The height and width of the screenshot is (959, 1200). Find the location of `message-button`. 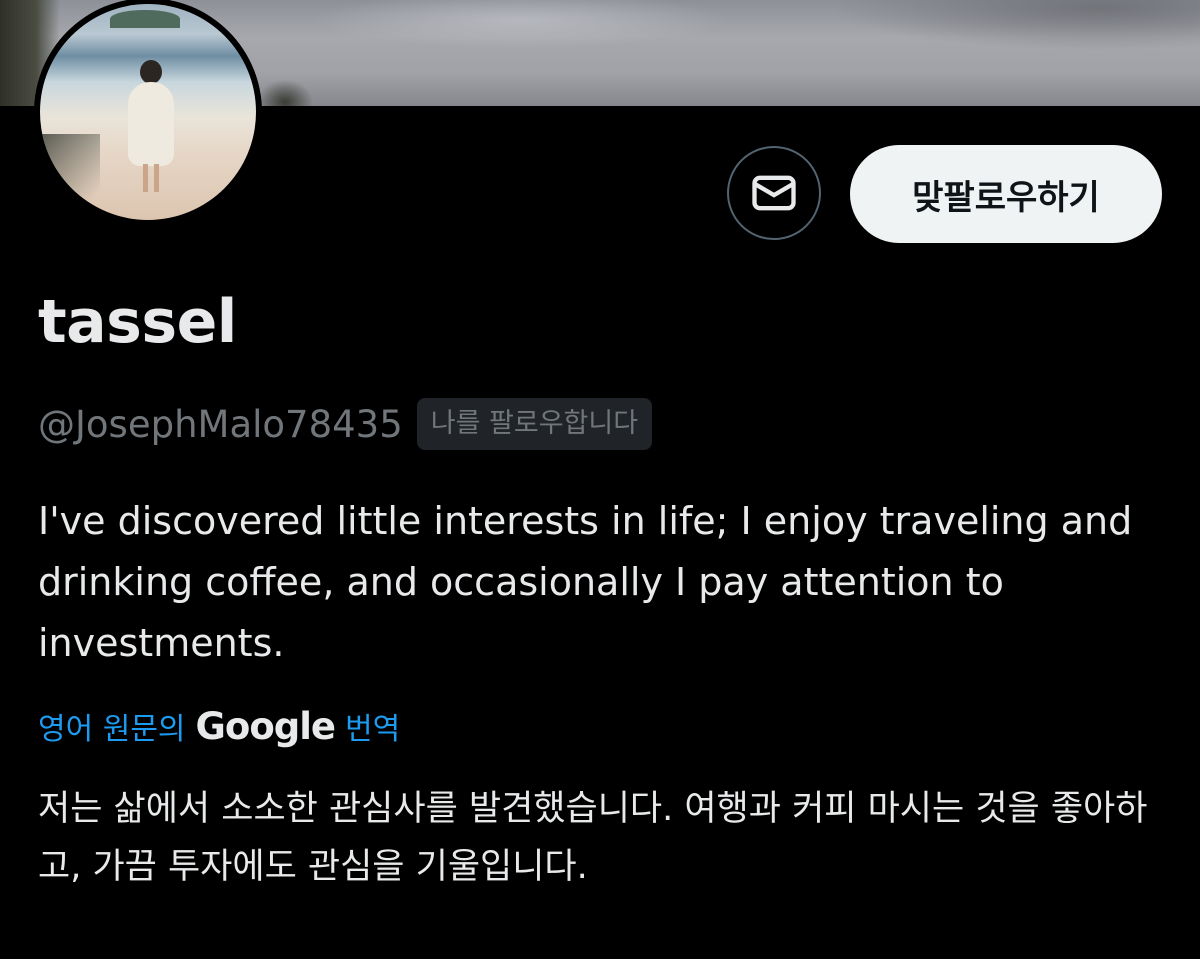

message-button is located at coordinates (774, 193).